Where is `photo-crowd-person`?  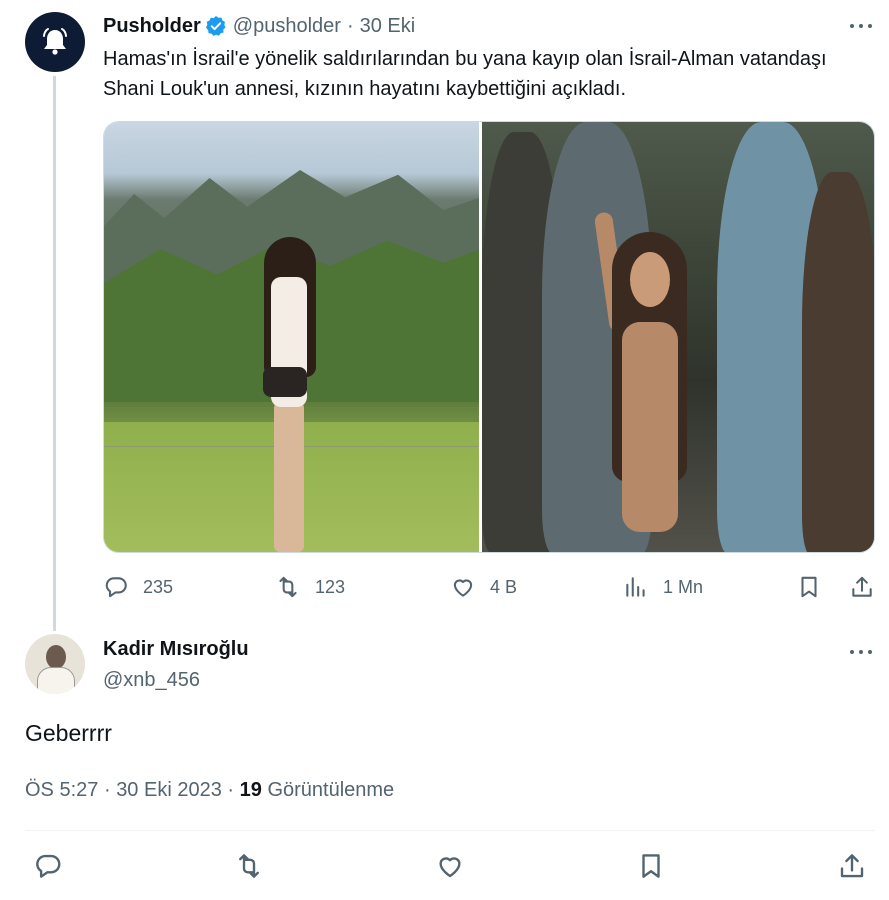 photo-crowd-person is located at coordinates (837, 362).